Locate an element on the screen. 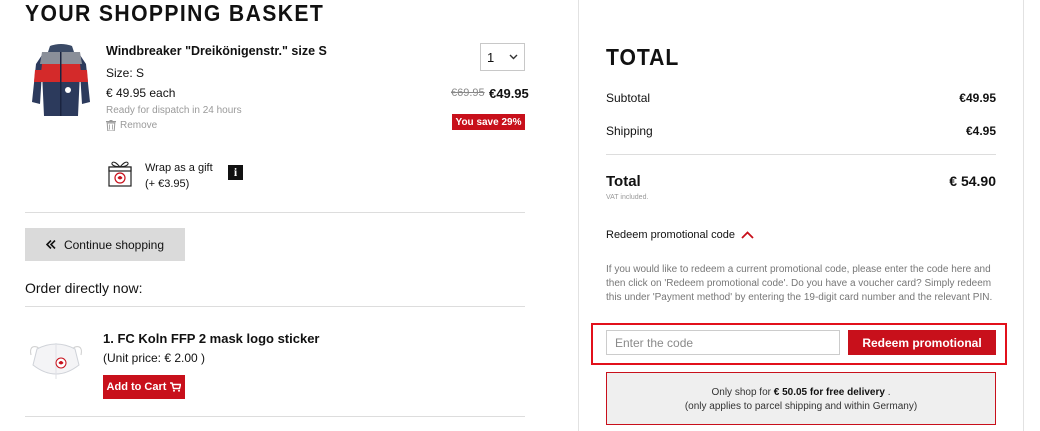 The image size is (1040, 431). continue-shopping-button: Continue shopping is located at coordinates (105, 244).